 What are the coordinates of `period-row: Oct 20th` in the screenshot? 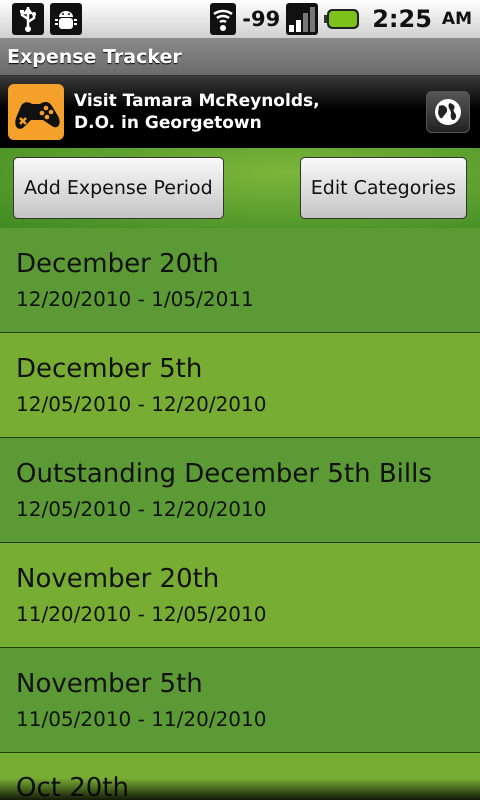 It's located at (240, 776).